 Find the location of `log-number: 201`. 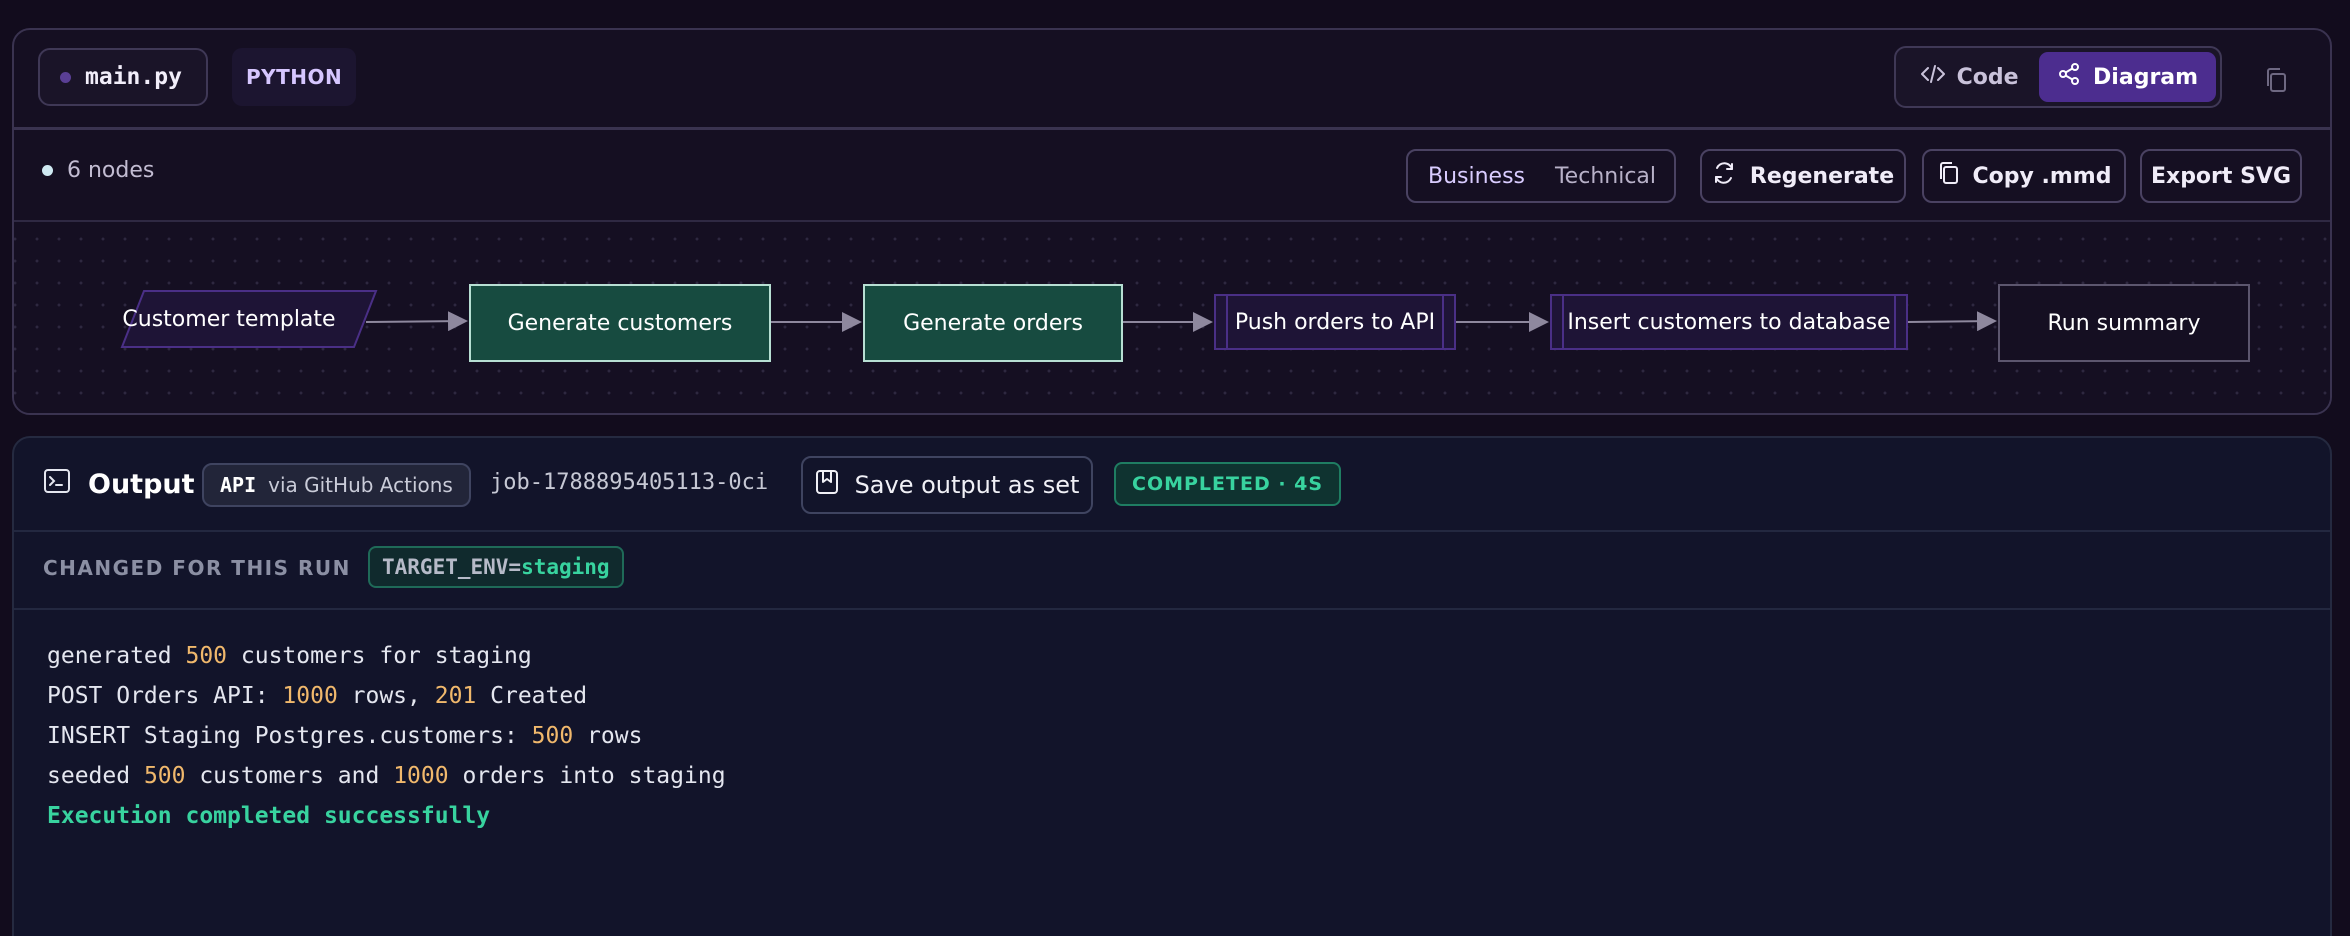

log-number: 201 is located at coordinates (455, 696).